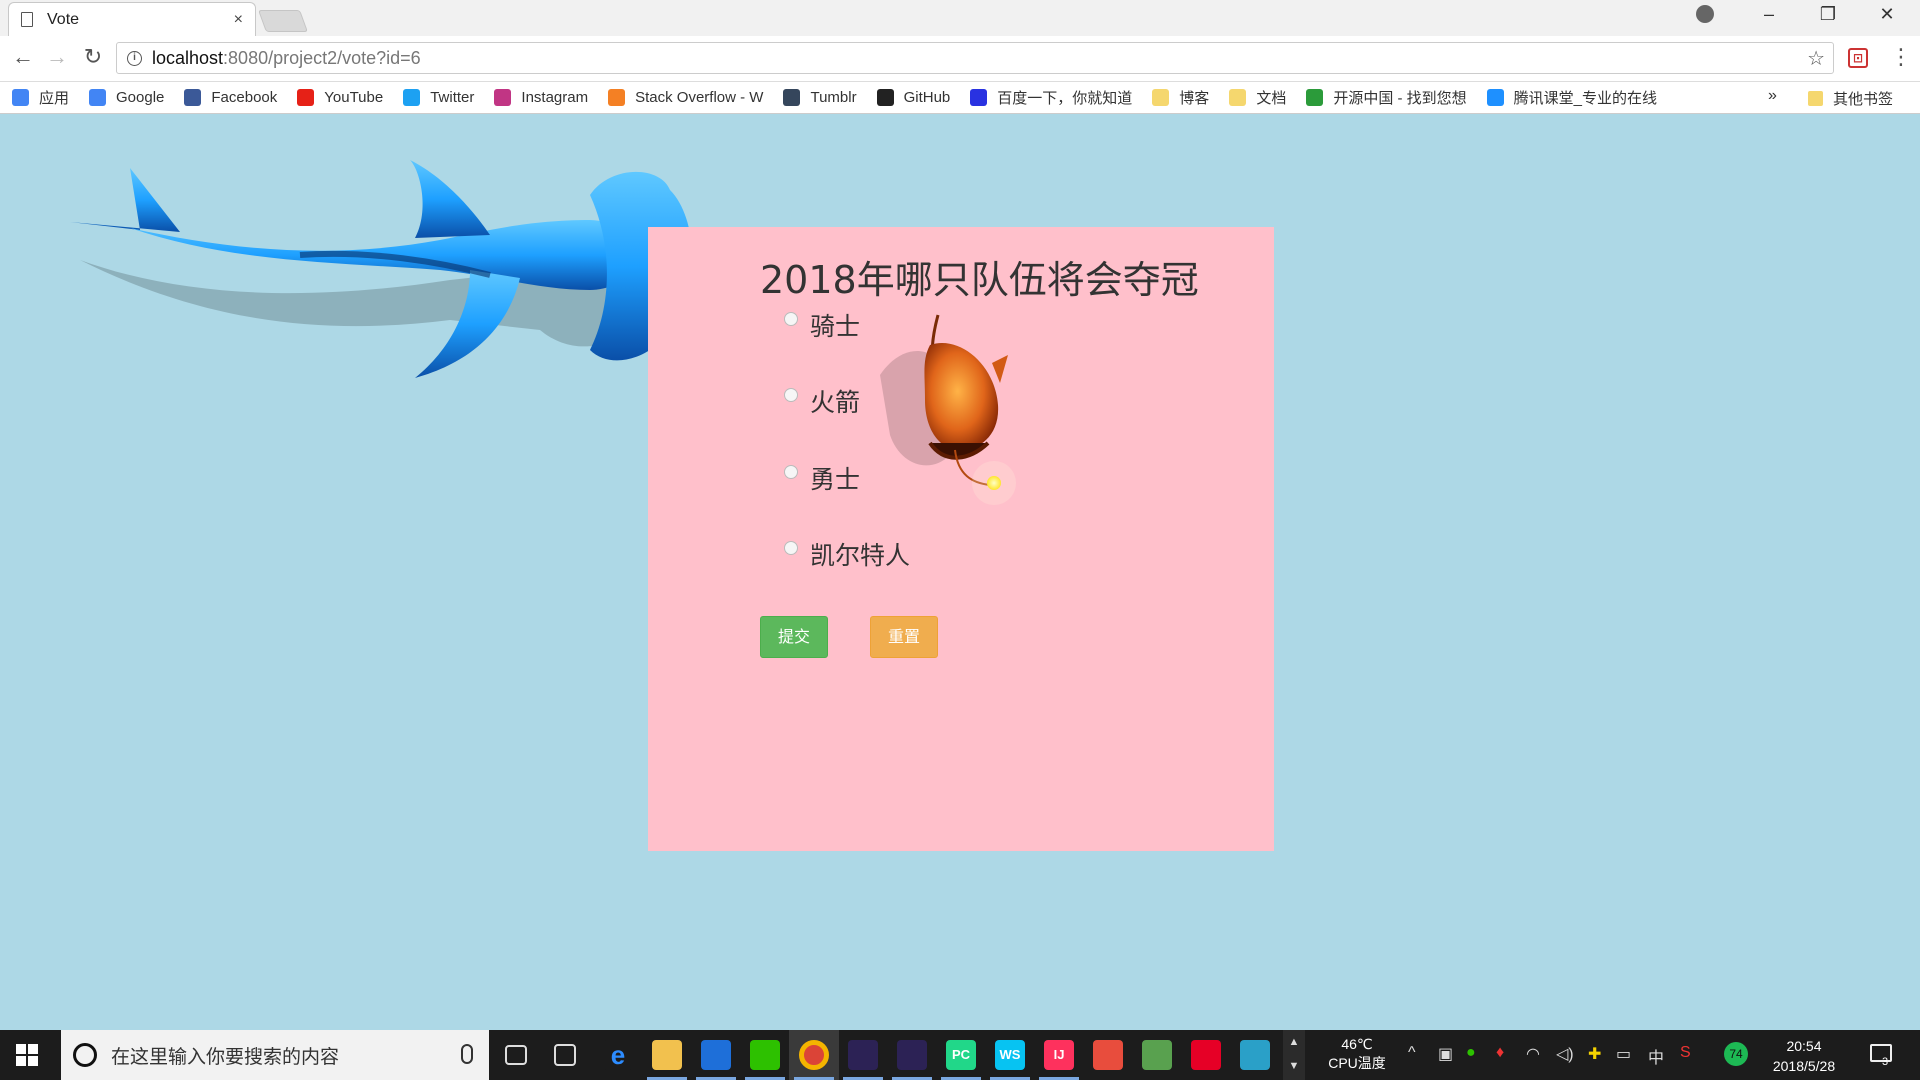  Describe the element at coordinates (85, 1055) in the screenshot. I see `cortana-icon` at that location.